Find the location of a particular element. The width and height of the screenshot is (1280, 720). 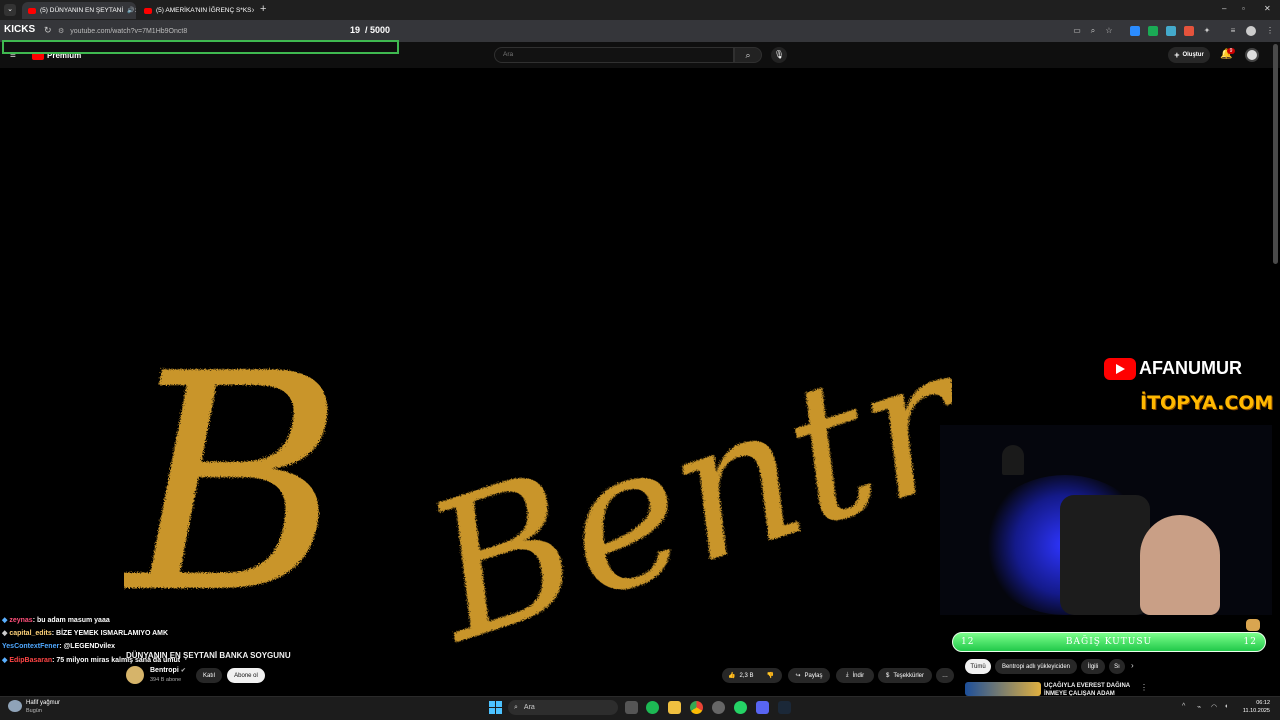

clock-date: 11.10.2025 is located at coordinates (1256, 711).